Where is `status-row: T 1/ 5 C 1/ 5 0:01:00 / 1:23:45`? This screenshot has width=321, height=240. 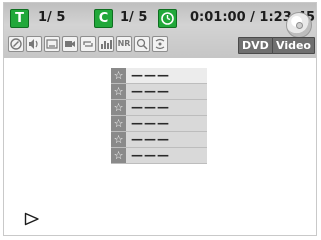 status-row: T 1/ 5 C 1/ 5 0:01:00 / 1:23:45 is located at coordinates (160, 23).